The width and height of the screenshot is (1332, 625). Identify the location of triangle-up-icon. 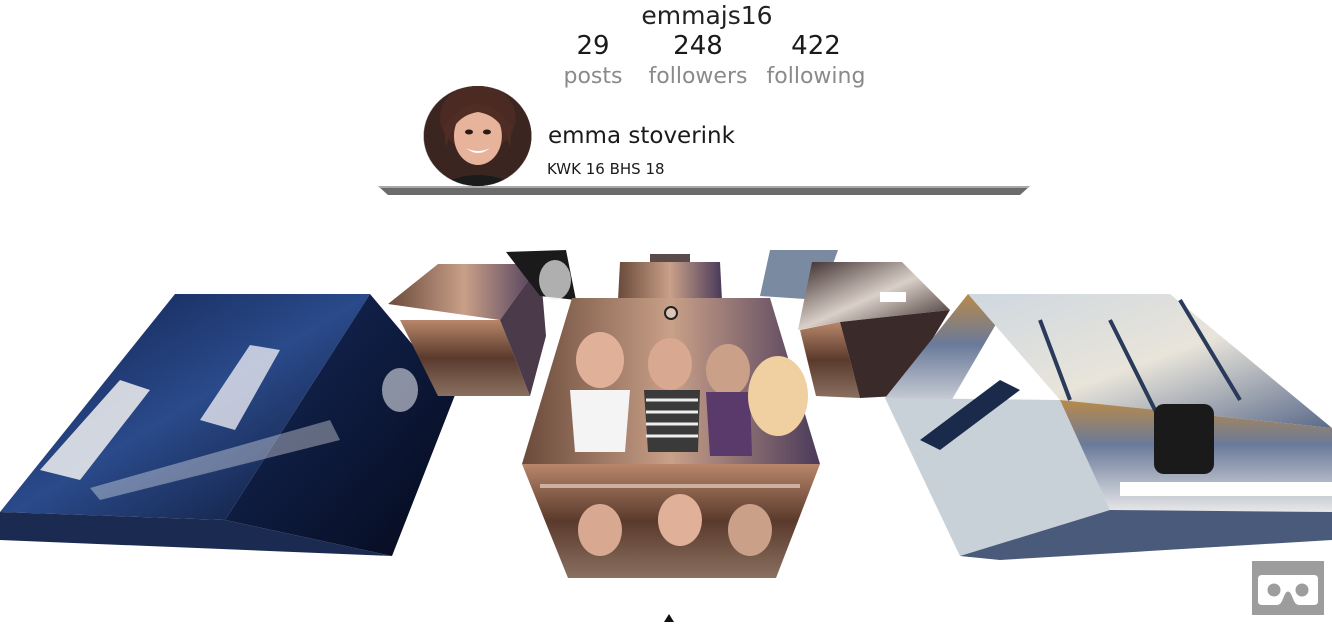
(669, 618).